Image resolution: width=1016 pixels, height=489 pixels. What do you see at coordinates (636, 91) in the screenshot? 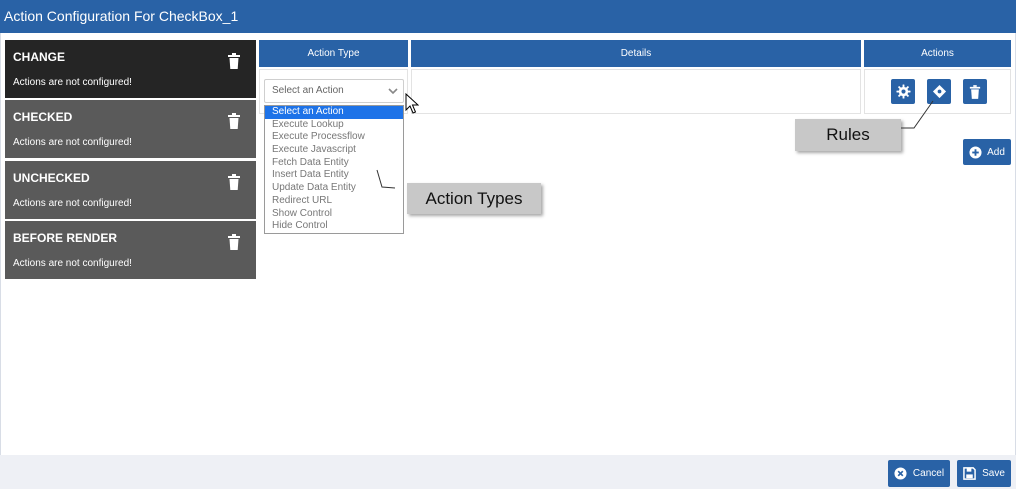
I see `cell-details` at bounding box center [636, 91].